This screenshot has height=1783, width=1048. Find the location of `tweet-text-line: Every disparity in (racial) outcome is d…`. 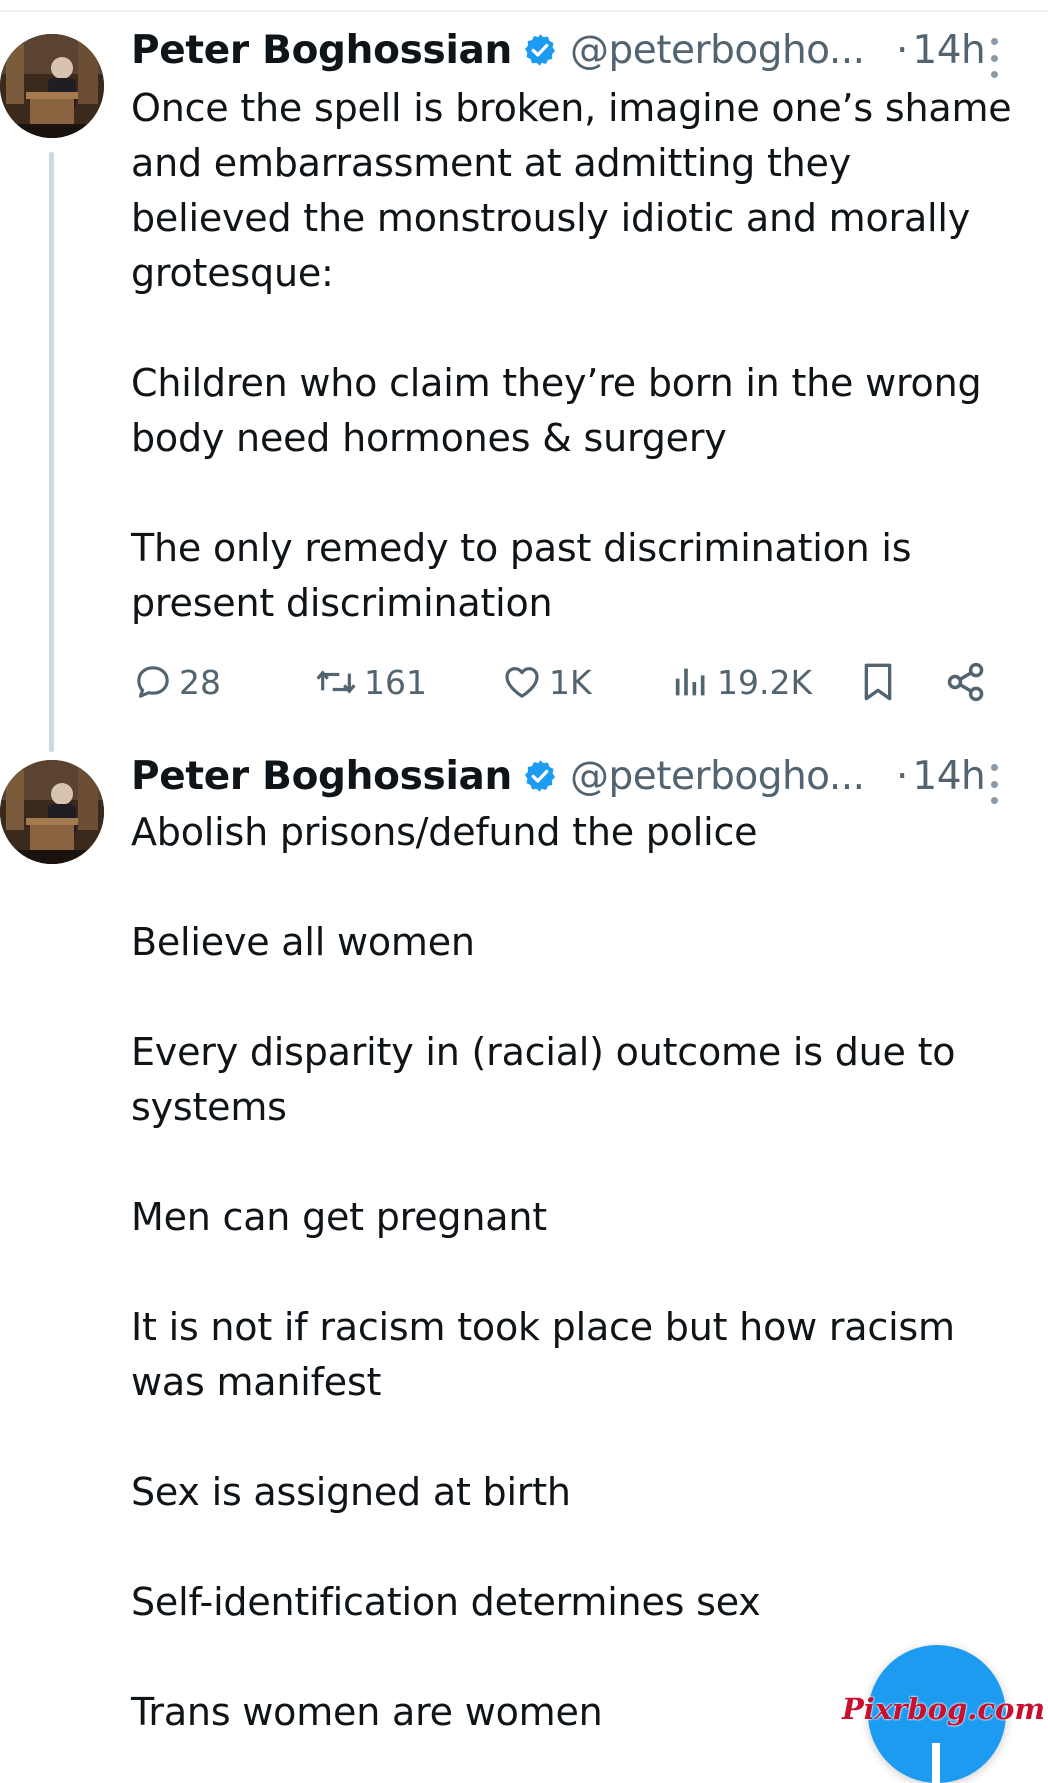

tweet-text-line: Every disparity in (racial) outcome is d… is located at coordinates (543, 1052).